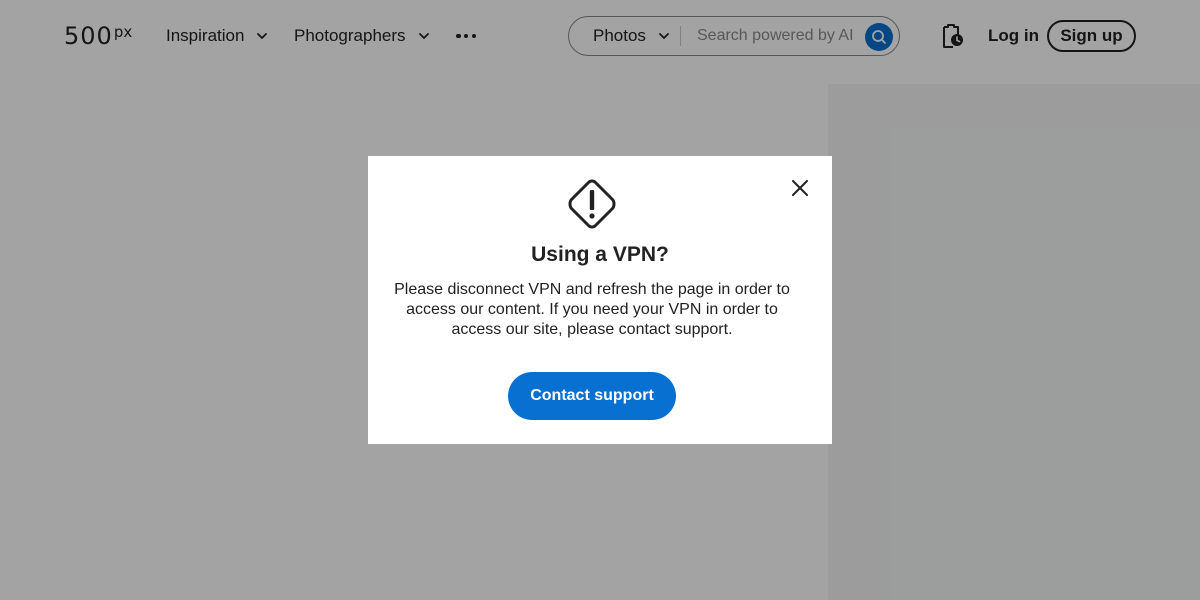 The image size is (1200, 600). I want to click on contact-support-button: Contact support, so click(592, 396).